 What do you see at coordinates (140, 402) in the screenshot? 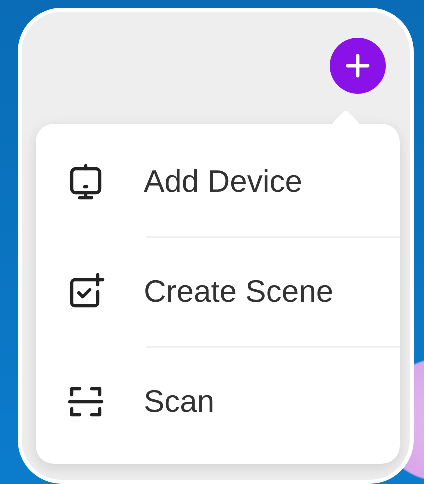
I see `menu-item: Scan` at bounding box center [140, 402].